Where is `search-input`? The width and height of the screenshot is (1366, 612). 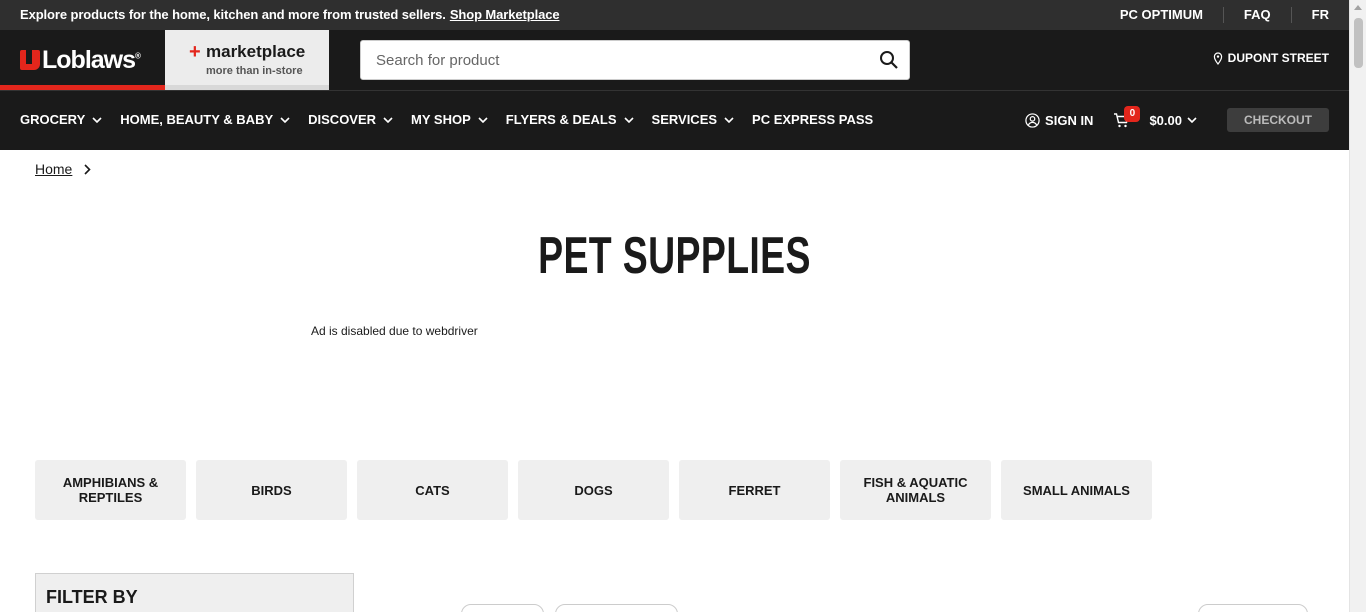
search-input is located at coordinates (616, 60).